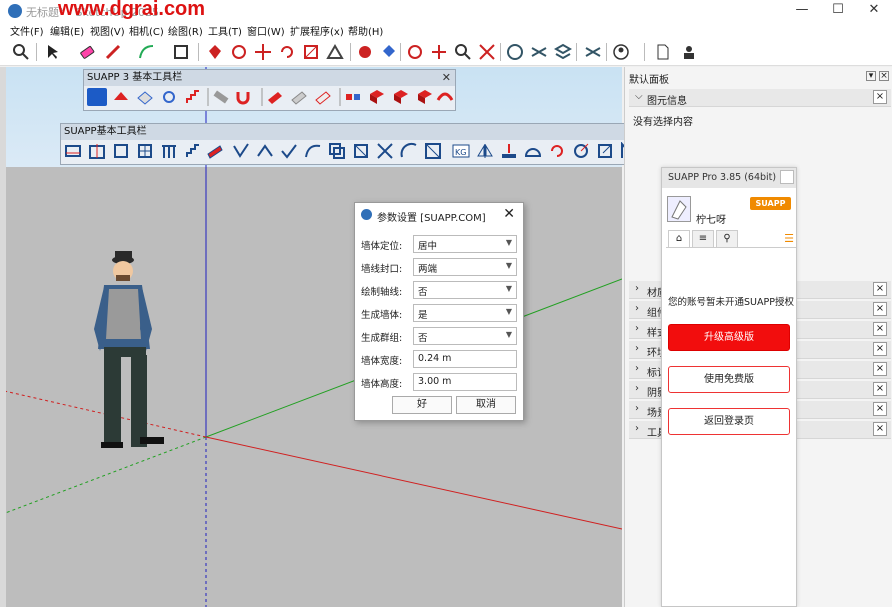  Describe the element at coordinates (239, 52) in the screenshot. I see `follow-me-icon` at that location.